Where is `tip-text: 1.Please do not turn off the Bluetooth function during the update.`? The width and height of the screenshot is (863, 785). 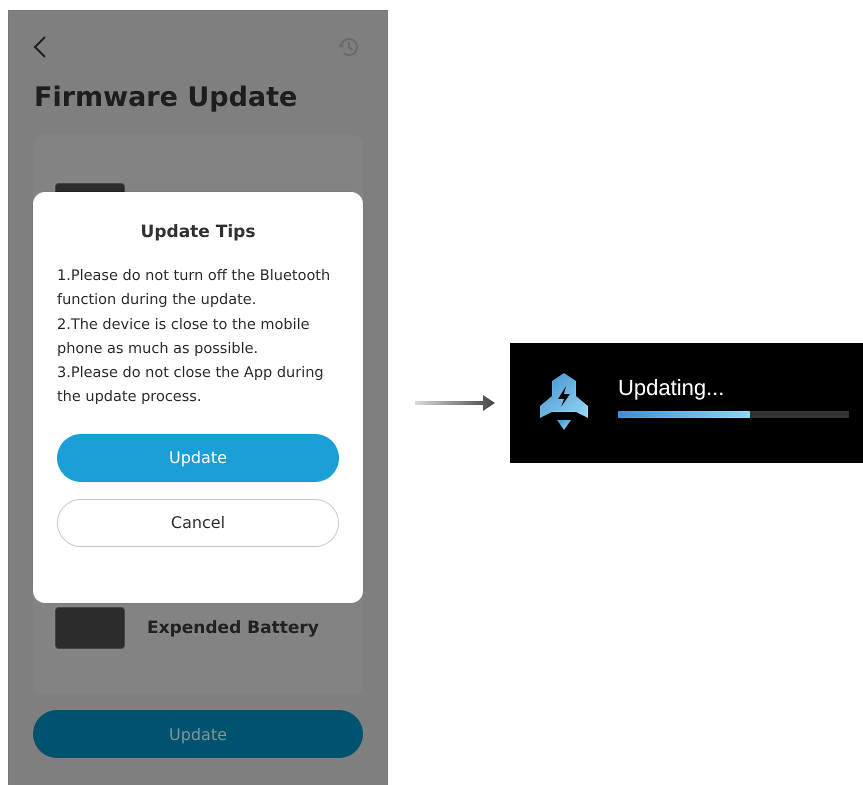
tip-text: 1.Please do not turn off the Bluetooth function during the update. is located at coordinates (194, 288).